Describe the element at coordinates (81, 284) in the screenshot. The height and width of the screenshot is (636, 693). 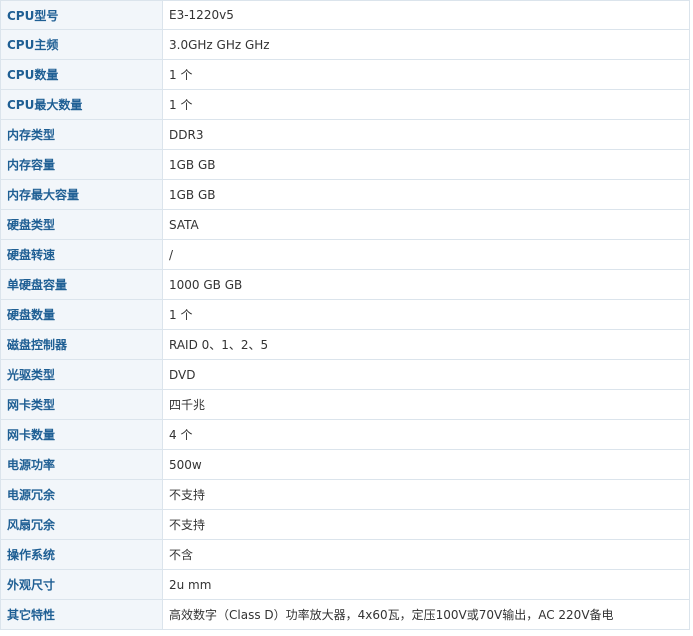
I see `spec-label: 单硬盘容量` at that location.